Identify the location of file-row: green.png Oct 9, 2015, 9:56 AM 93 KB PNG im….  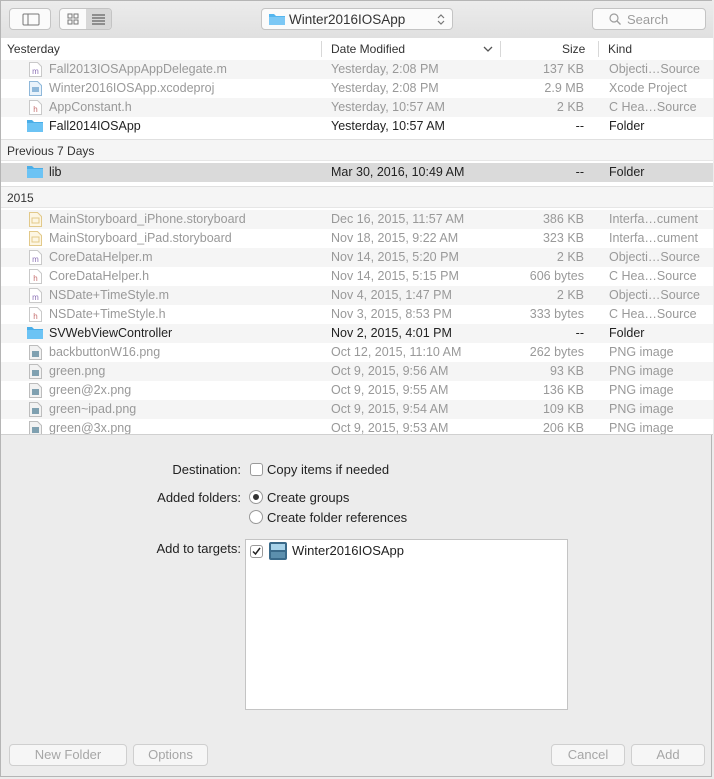
(357, 371).